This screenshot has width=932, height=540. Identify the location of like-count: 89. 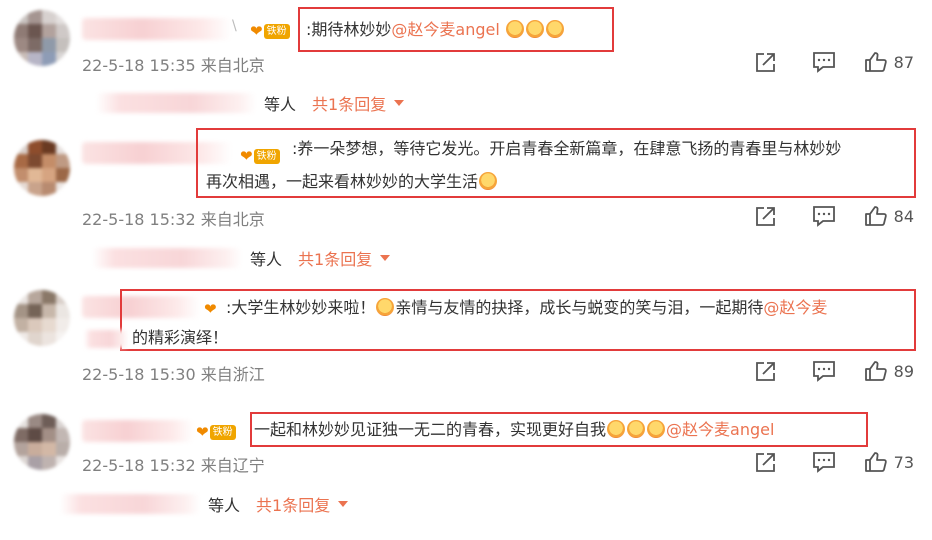
(903, 371).